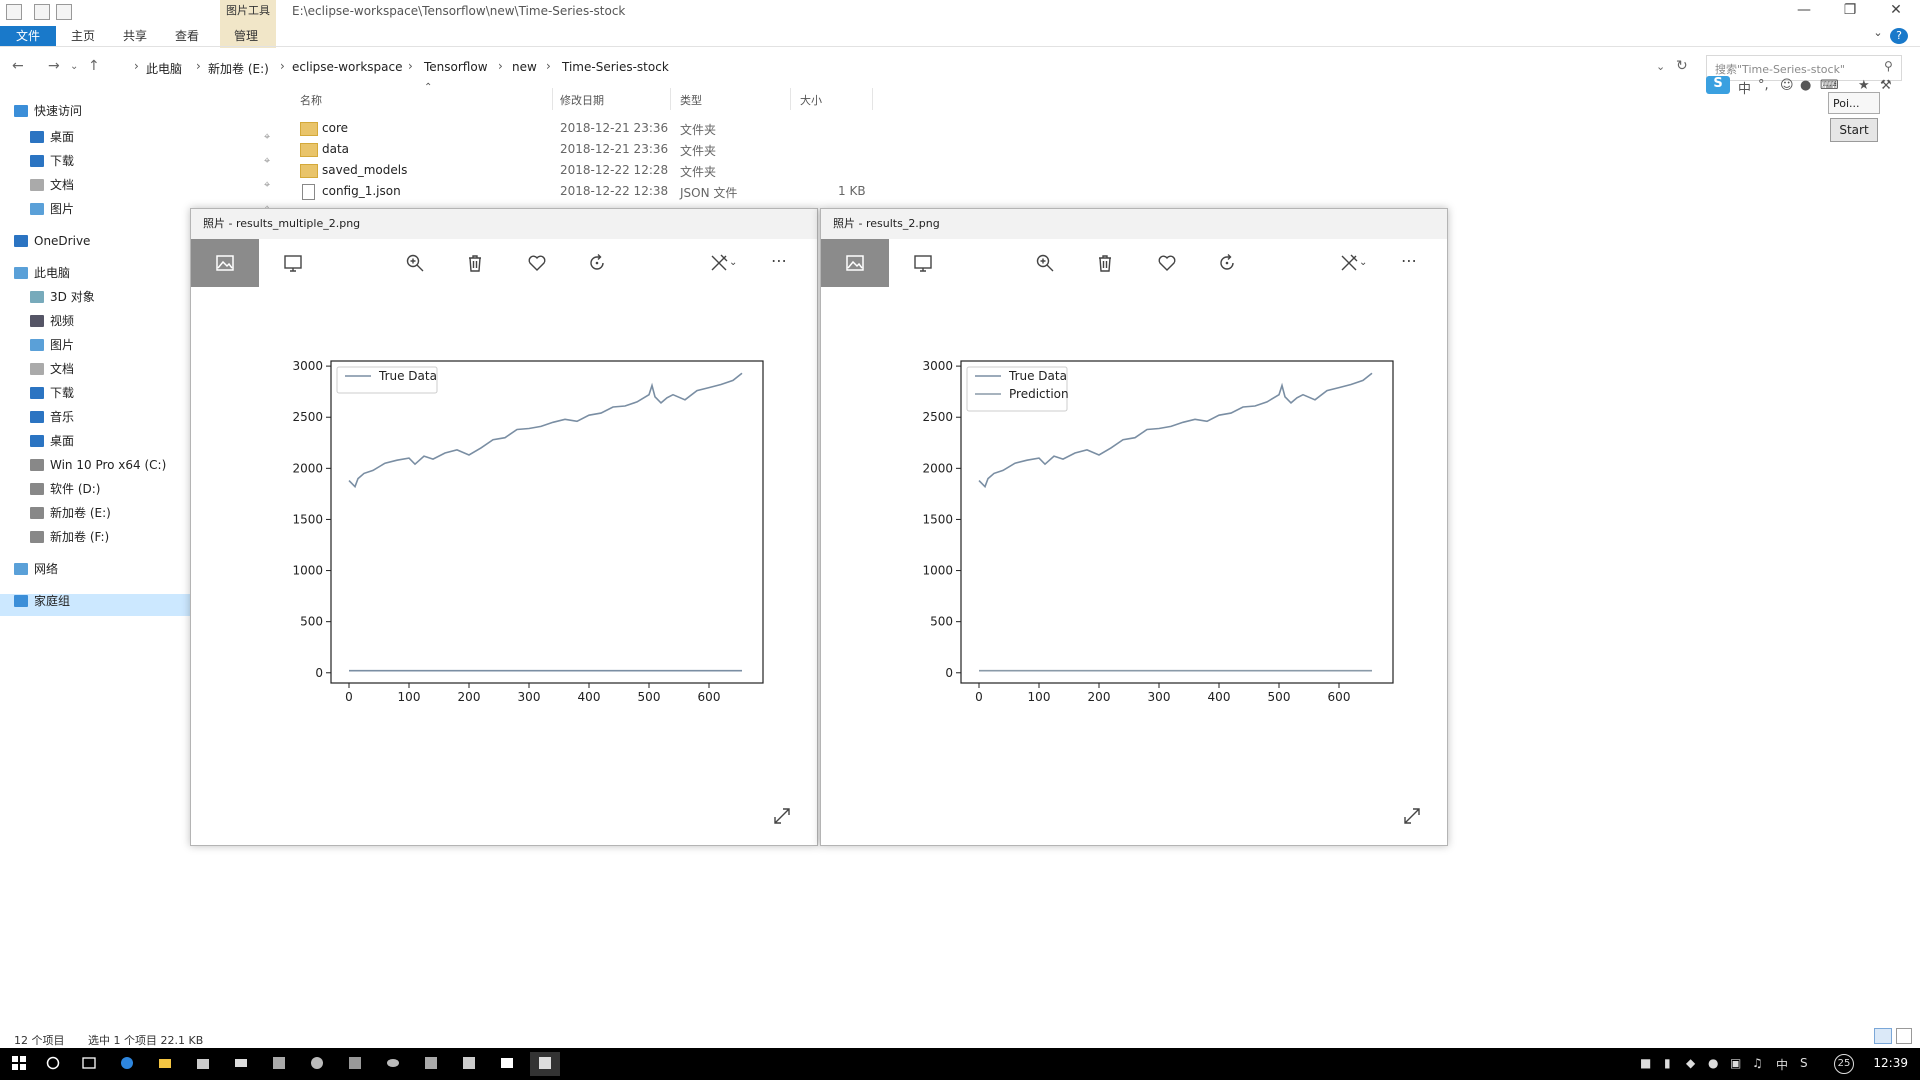  I want to click on start-button: Start, so click(1854, 130).